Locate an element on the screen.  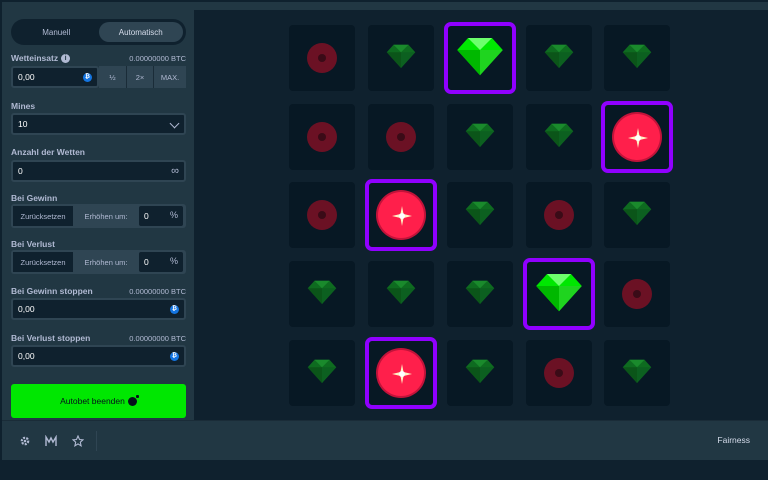
tile-r3-c1 is located at coordinates (322, 215).